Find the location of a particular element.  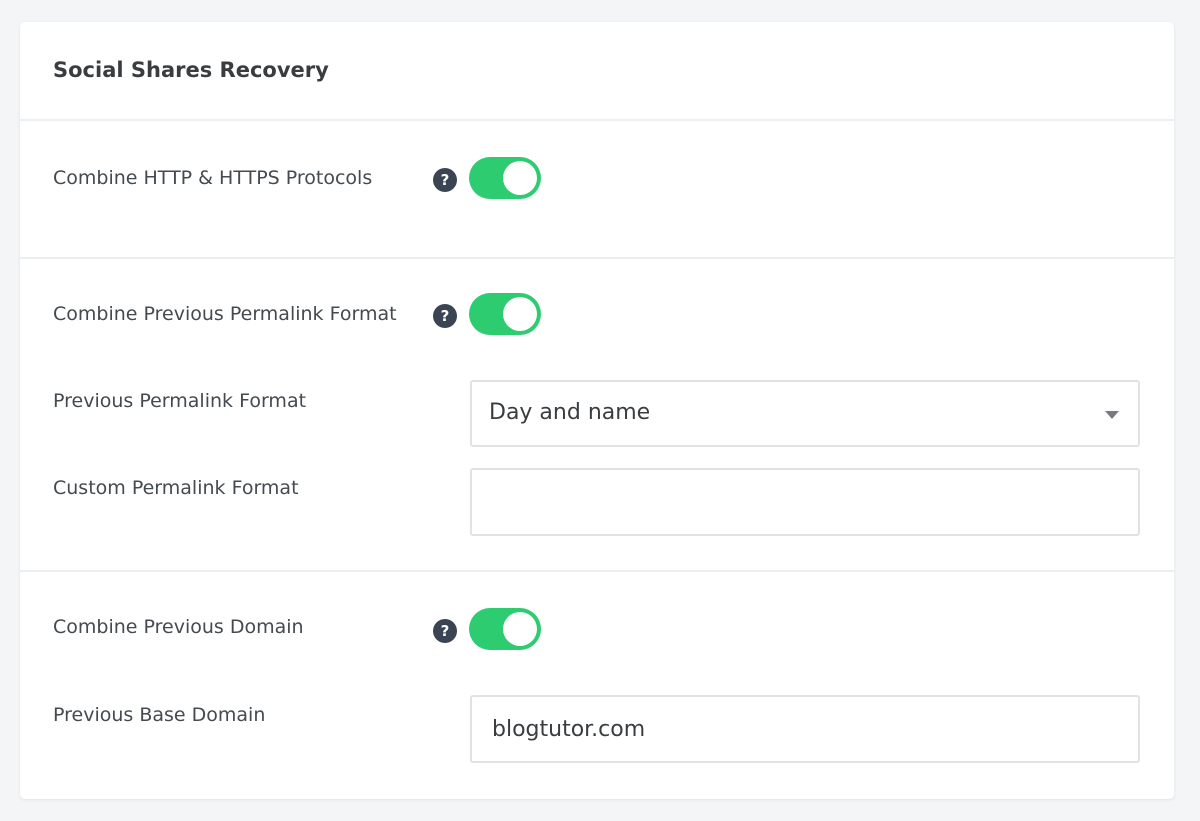

combine-permalink-toggle is located at coordinates (505, 314).